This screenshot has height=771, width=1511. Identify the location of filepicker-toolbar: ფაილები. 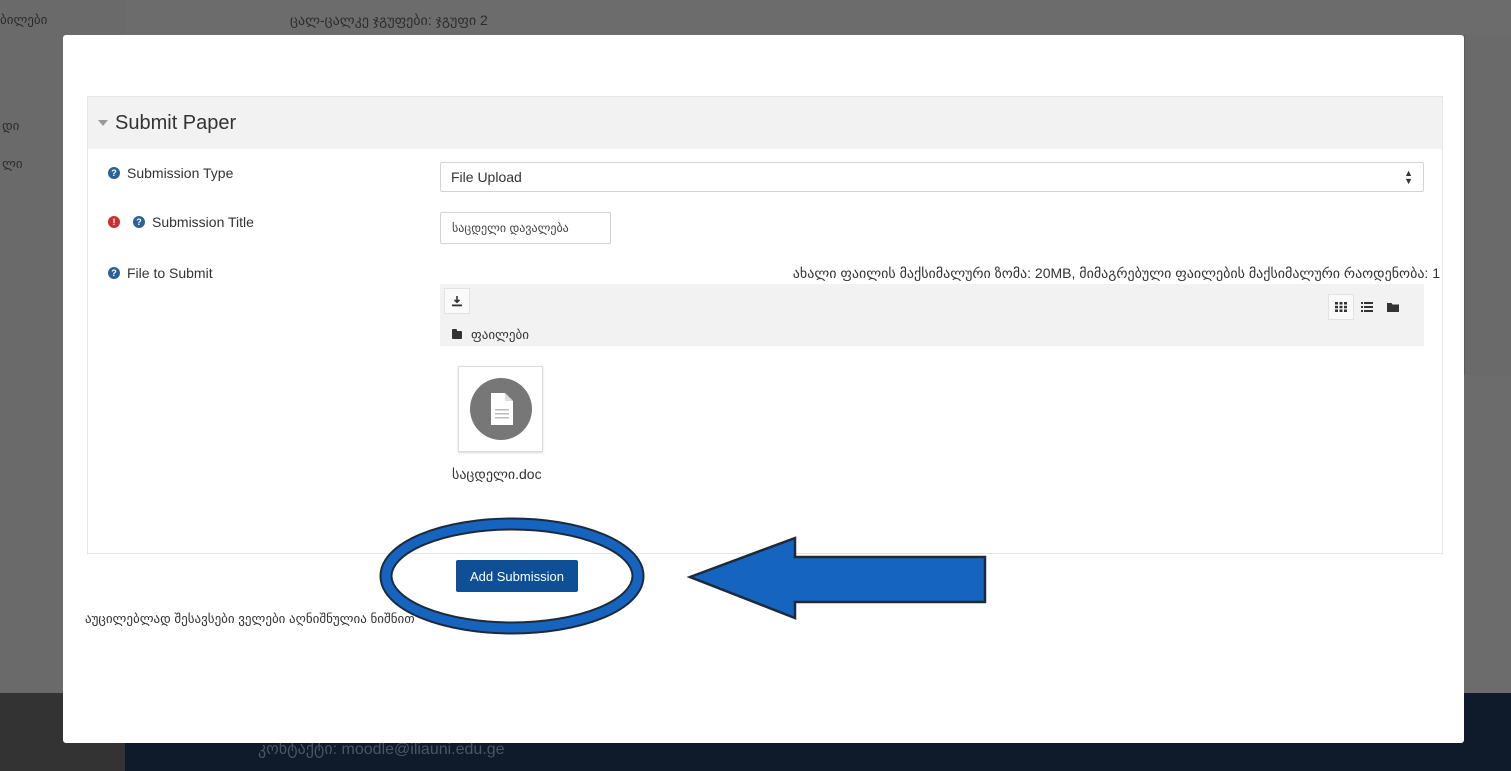
(932, 315).